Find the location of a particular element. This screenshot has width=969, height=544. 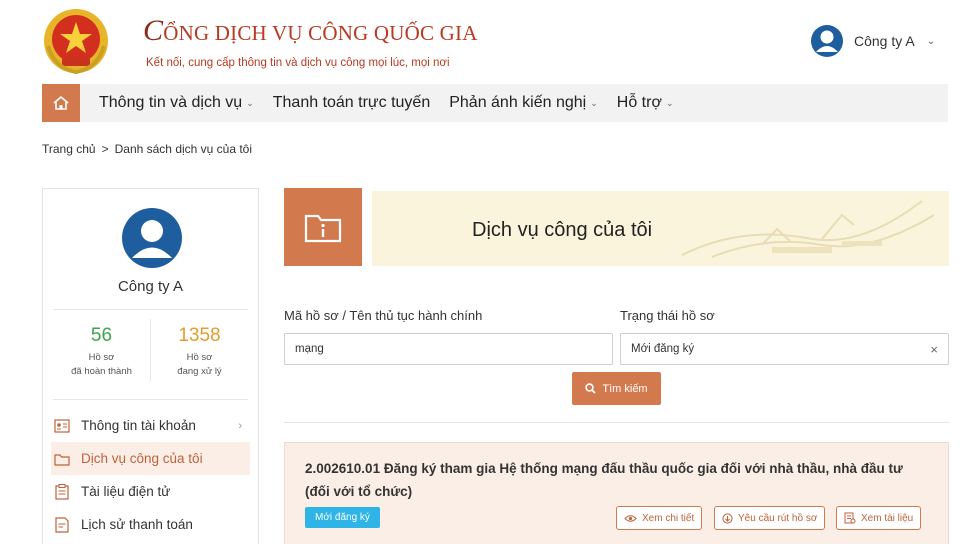

code-search-value: mạng is located at coordinates (309, 349).